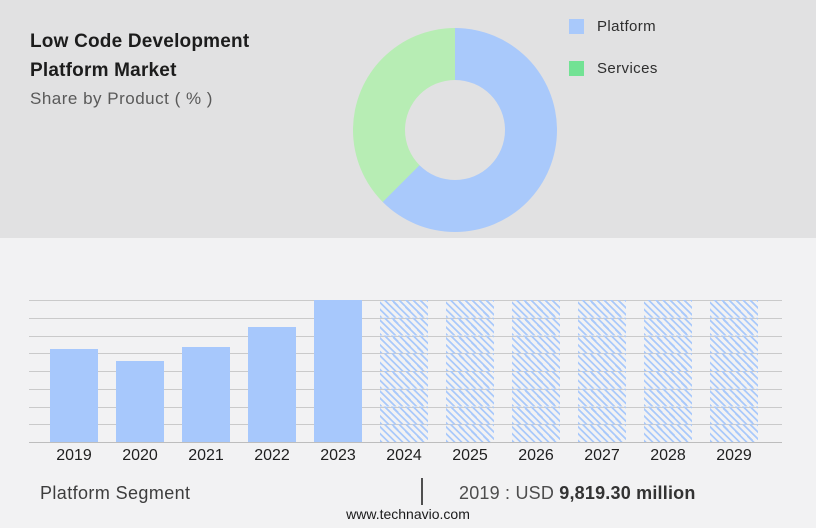  I want to click on donut-chart, so click(455, 130).